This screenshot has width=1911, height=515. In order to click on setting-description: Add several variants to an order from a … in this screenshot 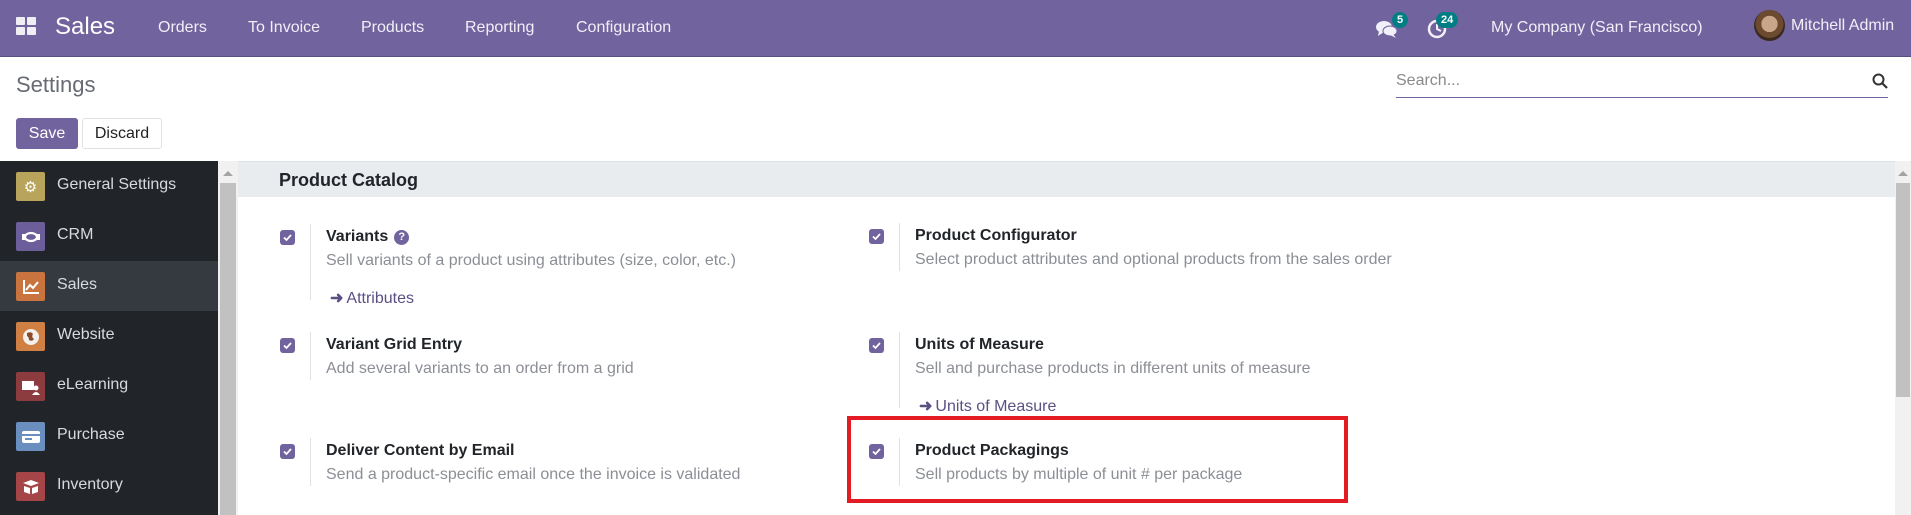, I will do `click(480, 368)`.